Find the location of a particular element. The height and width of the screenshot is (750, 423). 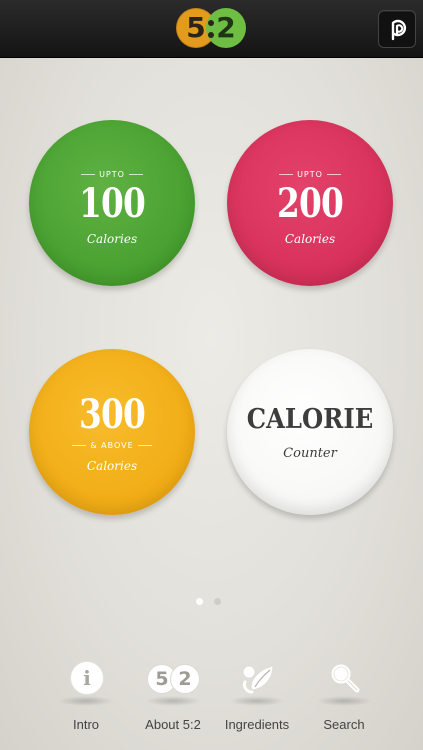

top-bar: 5 2 is located at coordinates (211, 29).